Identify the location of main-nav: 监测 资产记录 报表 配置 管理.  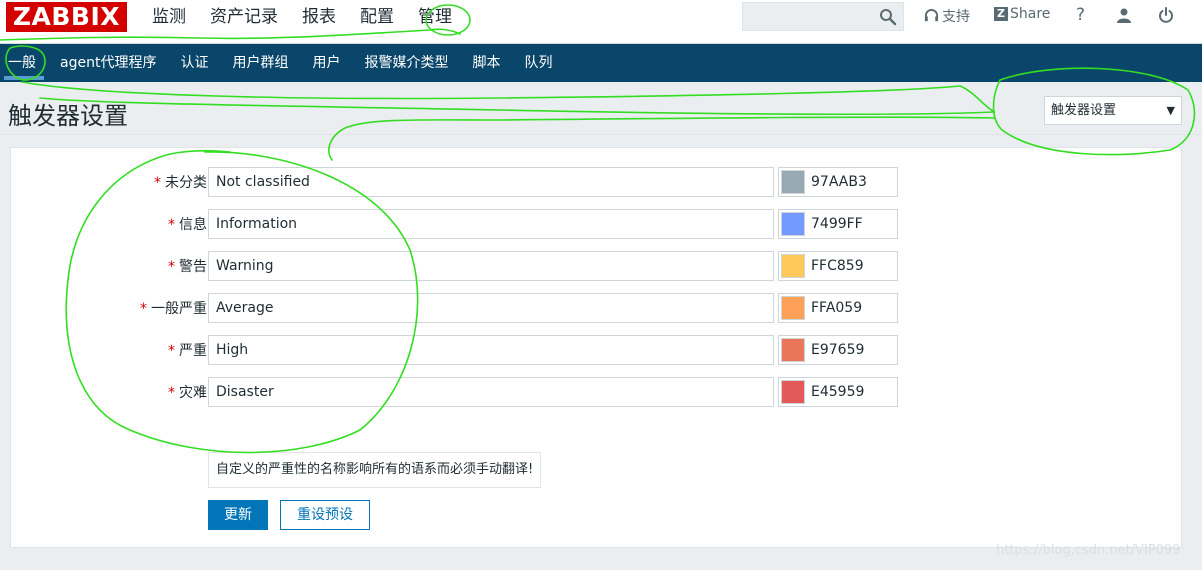
(302, 17).